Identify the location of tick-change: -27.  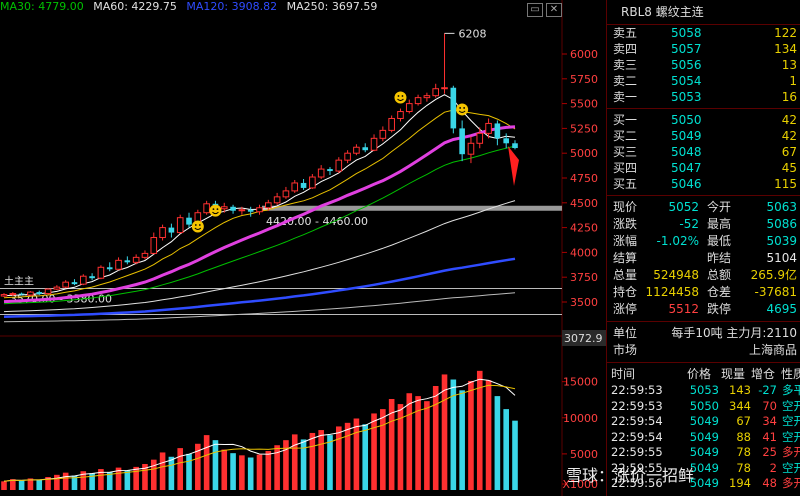
(767, 390).